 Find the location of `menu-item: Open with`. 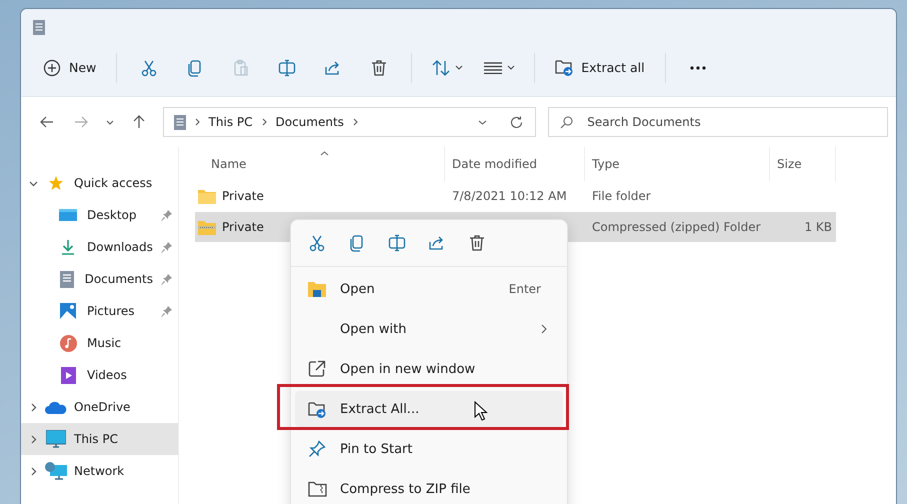

menu-item: Open with is located at coordinates (429, 329).